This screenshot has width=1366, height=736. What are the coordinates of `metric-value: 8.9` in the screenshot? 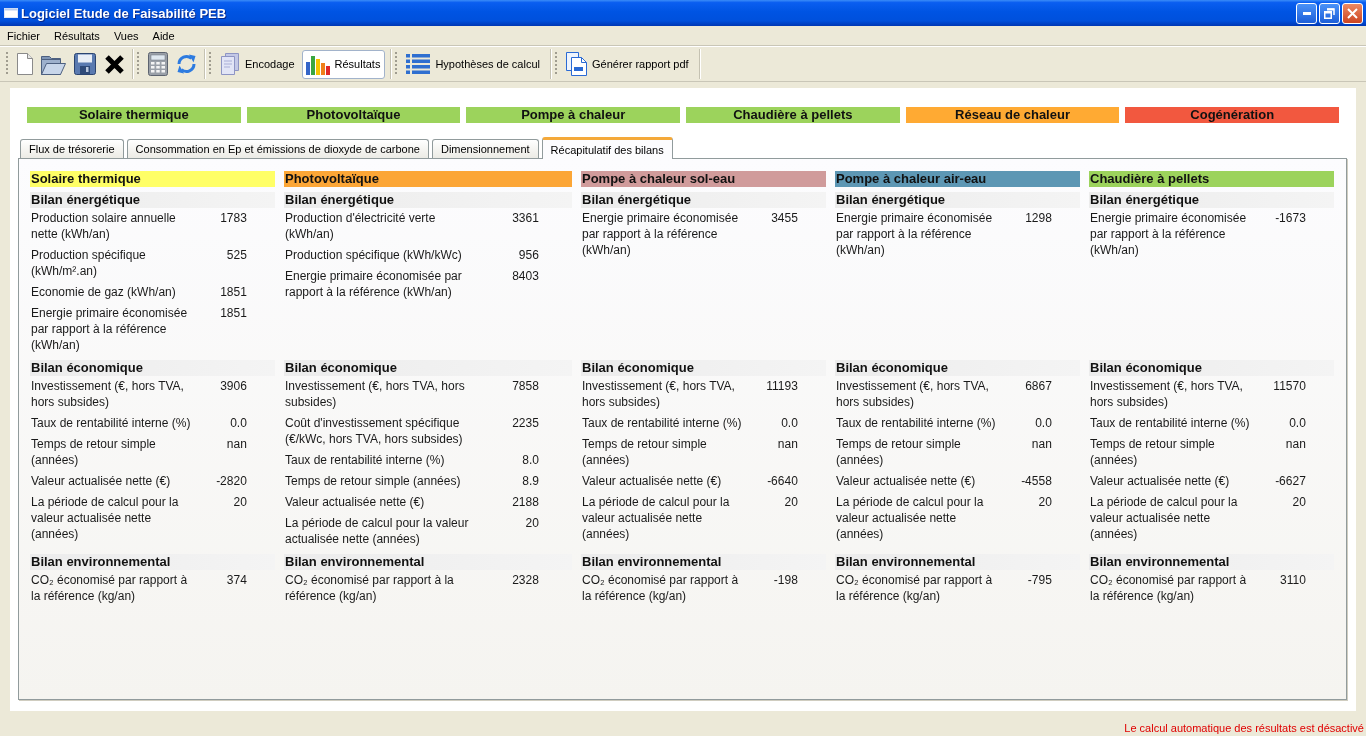 It's located at (530, 481).